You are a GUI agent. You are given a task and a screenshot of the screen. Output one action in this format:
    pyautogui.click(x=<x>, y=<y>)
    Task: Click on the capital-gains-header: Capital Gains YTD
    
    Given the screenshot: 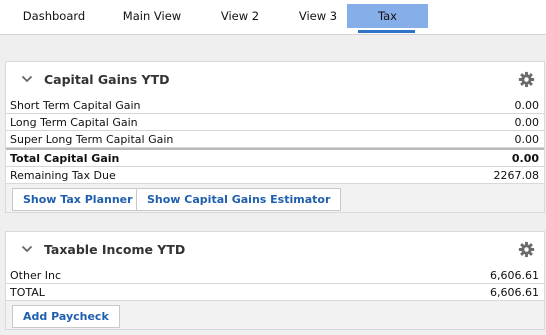 What is the action you would take?
    pyautogui.click(x=275, y=80)
    